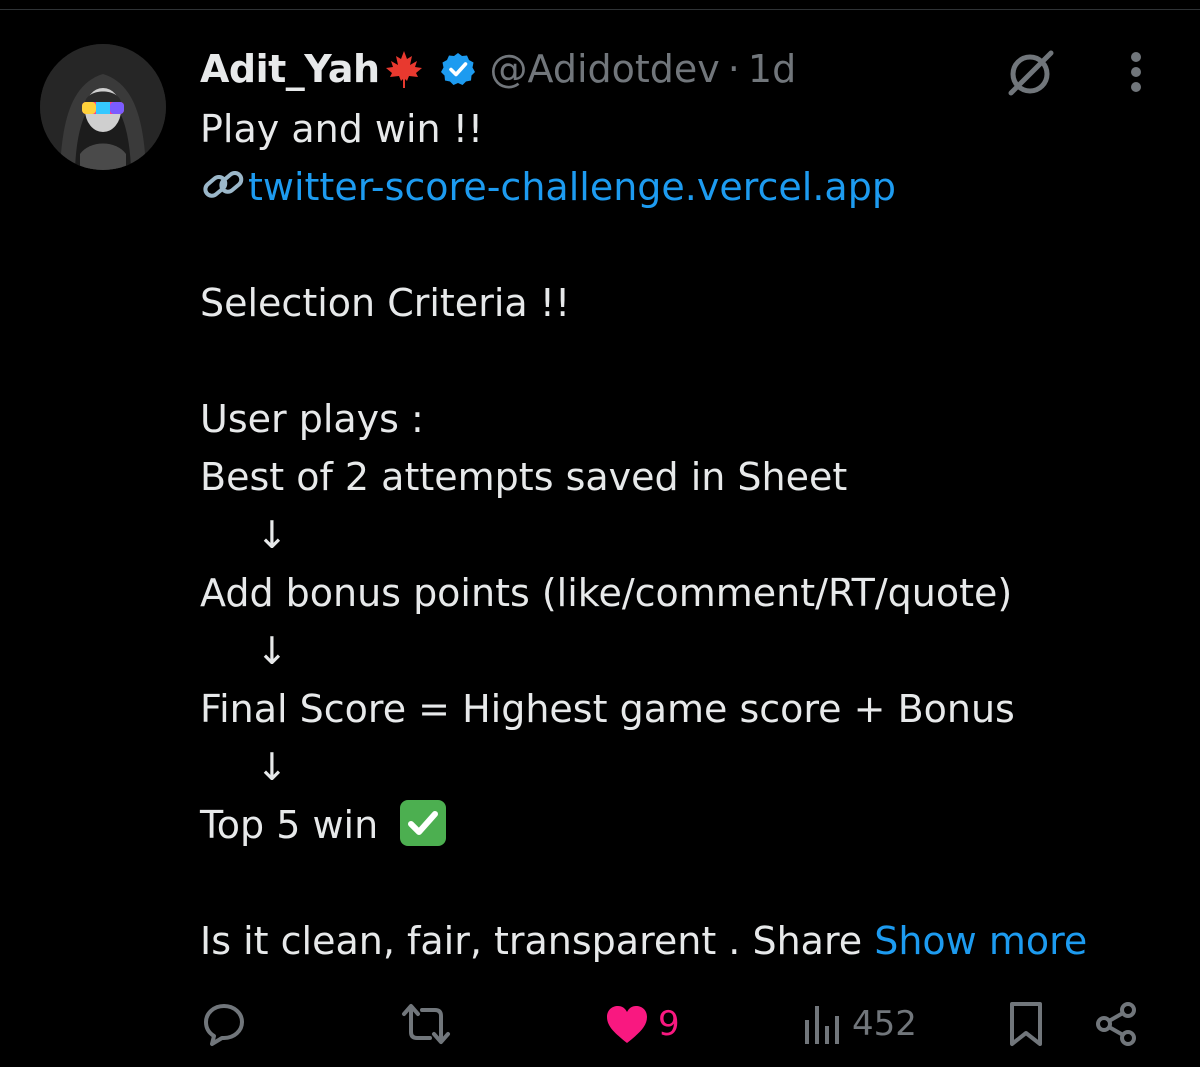 This screenshot has width=1200, height=1067. What do you see at coordinates (607, 709) in the screenshot?
I see `text-line: Final Score = Highest game score + Bonus` at bounding box center [607, 709].